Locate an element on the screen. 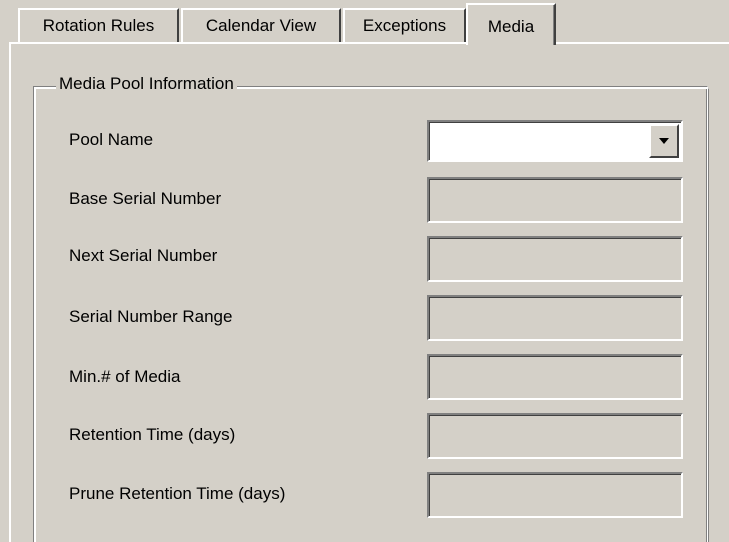 The image size is (729, 542). min-media-field is located at coordinates (555, 377).